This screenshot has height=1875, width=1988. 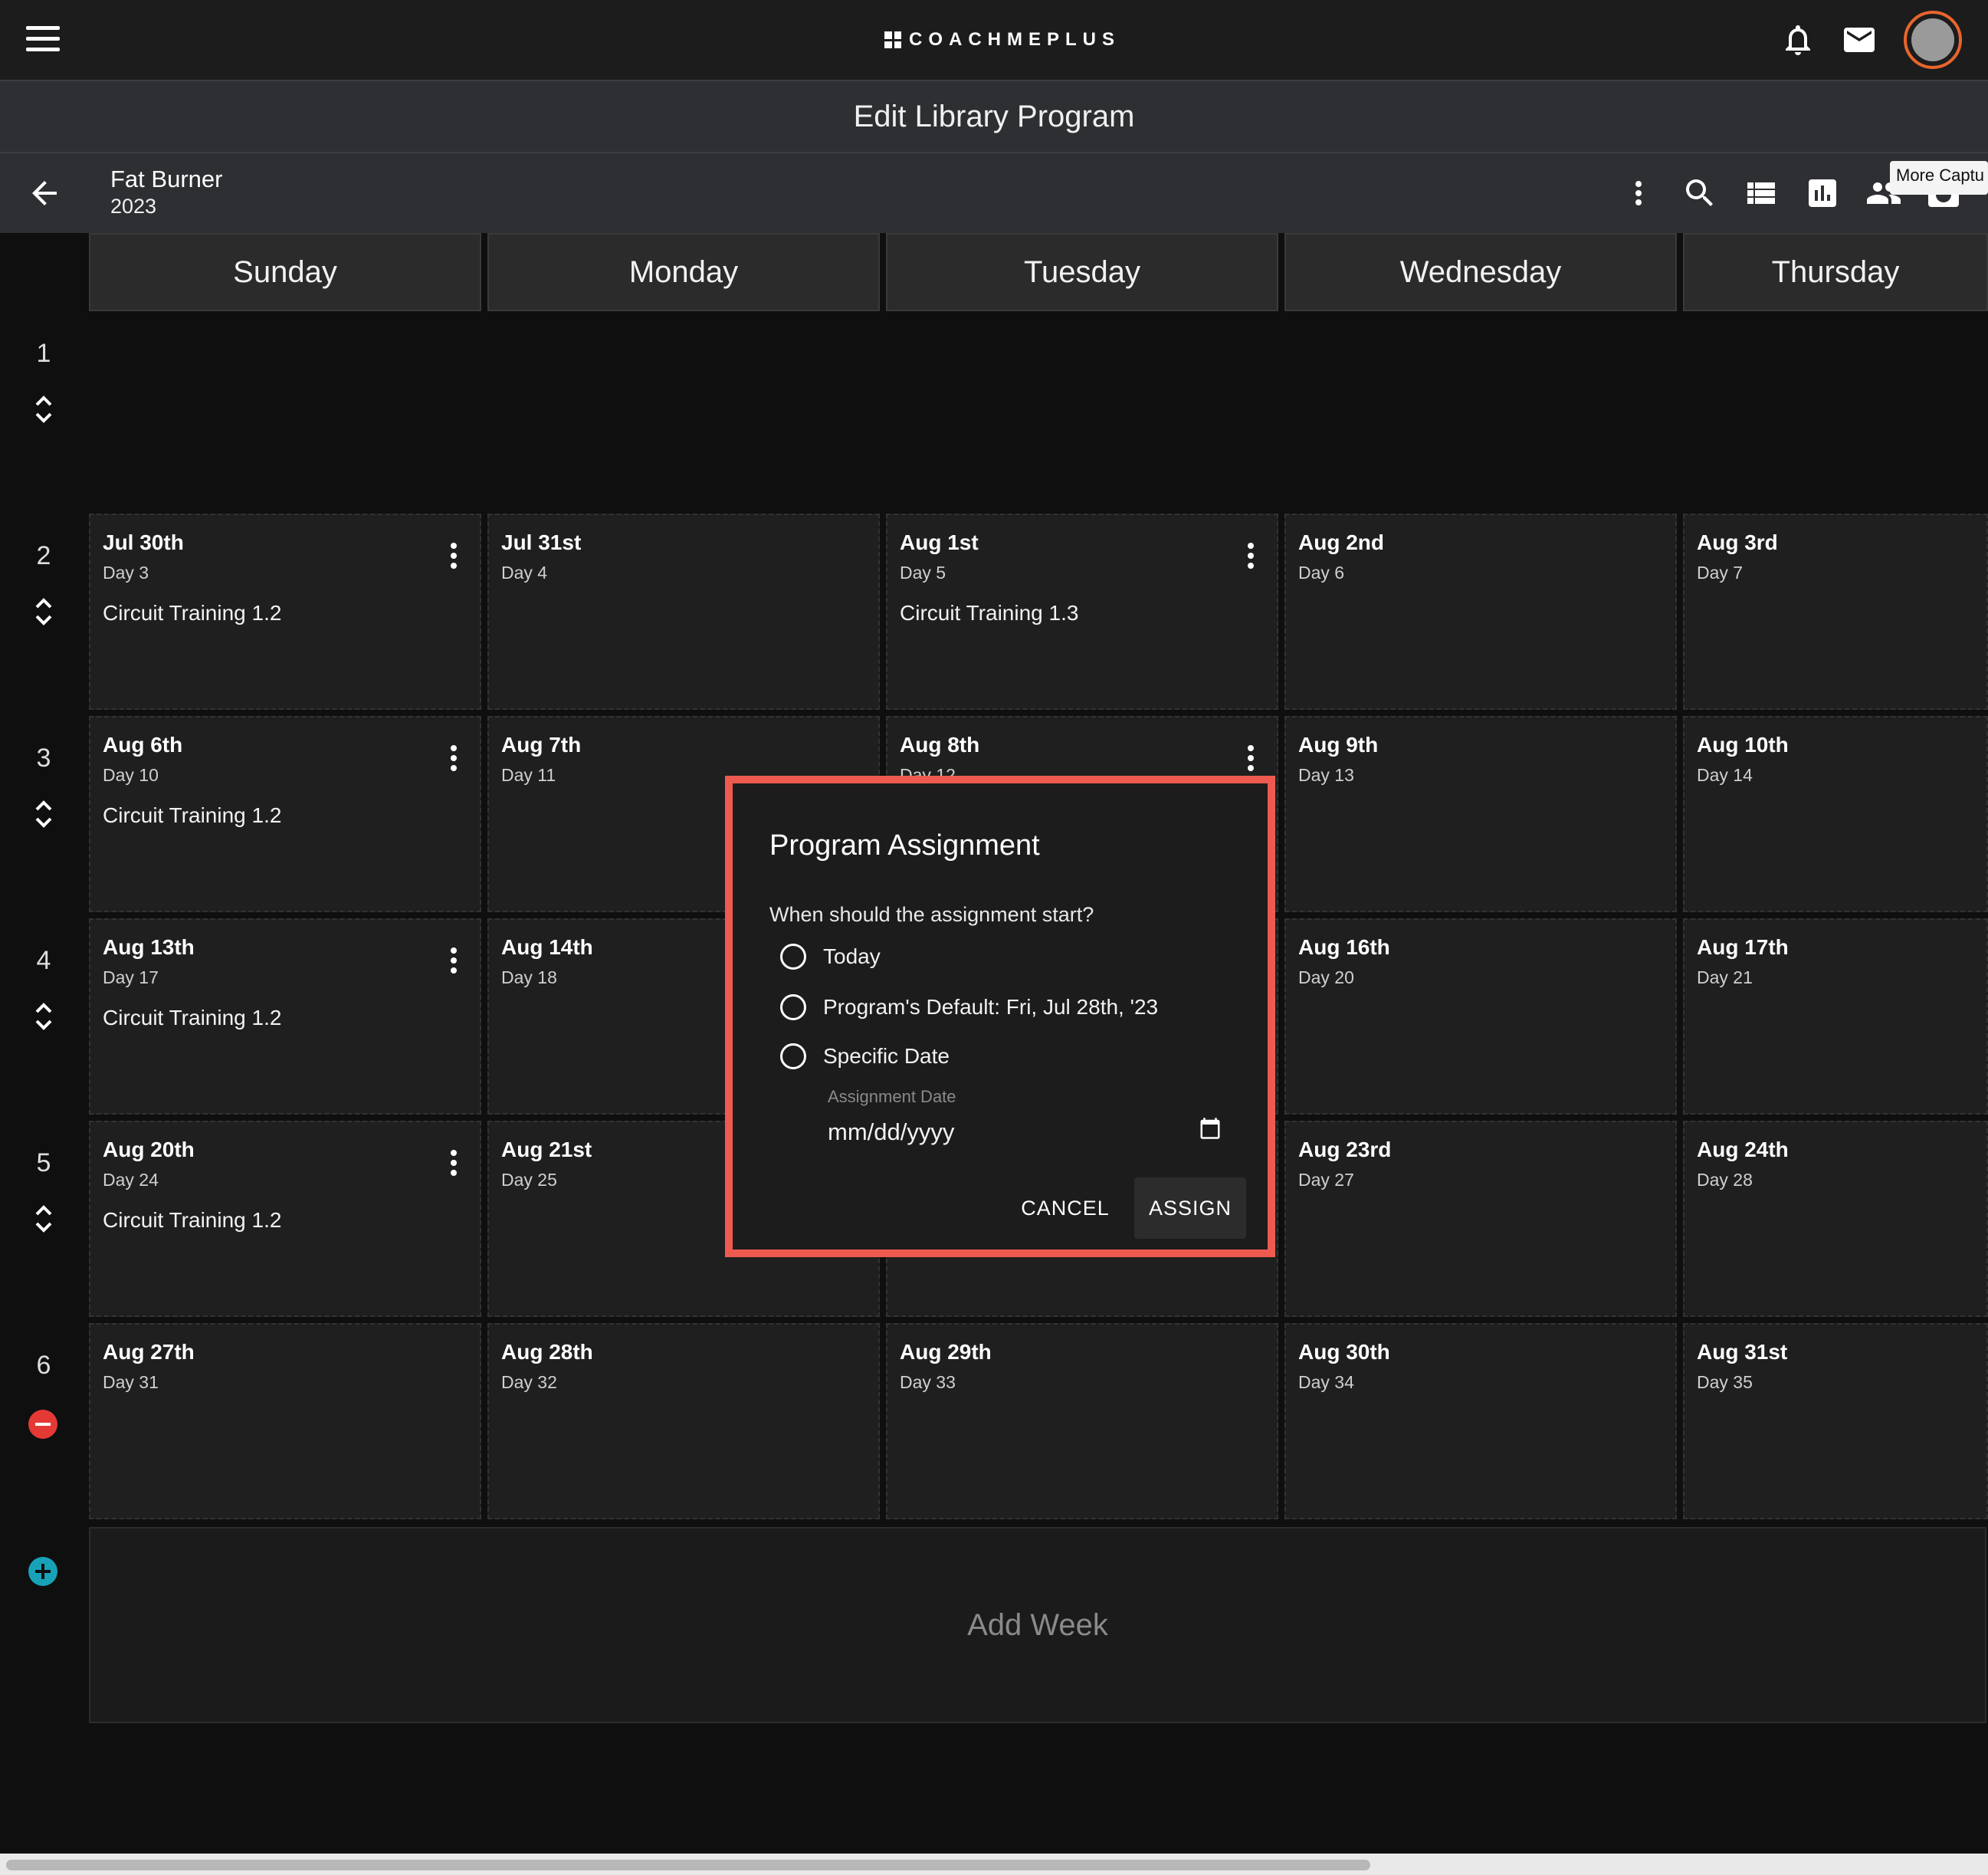 What do you see at coordinates (1725, 1382) in the screenshot?
I see `cell-day-number: Day 35` at bounding box center [1725, 1382].